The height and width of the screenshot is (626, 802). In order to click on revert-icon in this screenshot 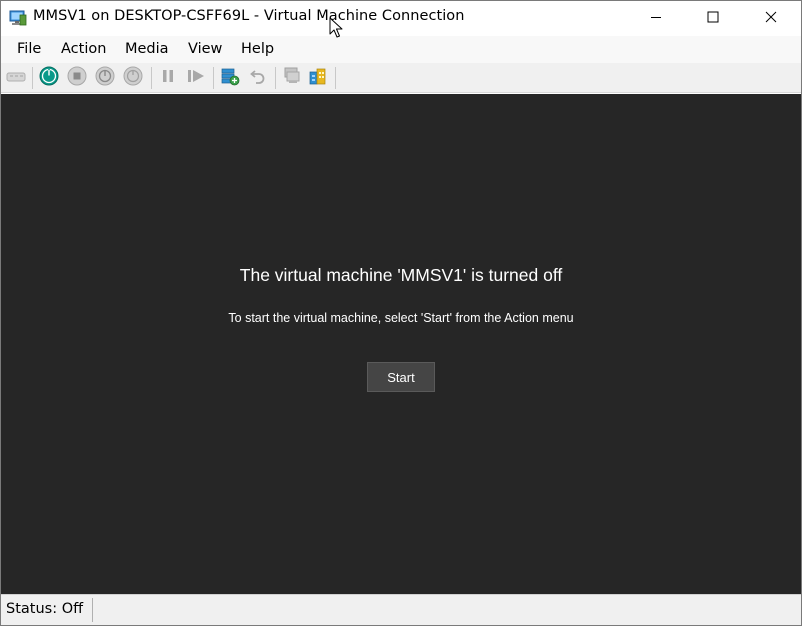, I will do `click(258, 78)`.